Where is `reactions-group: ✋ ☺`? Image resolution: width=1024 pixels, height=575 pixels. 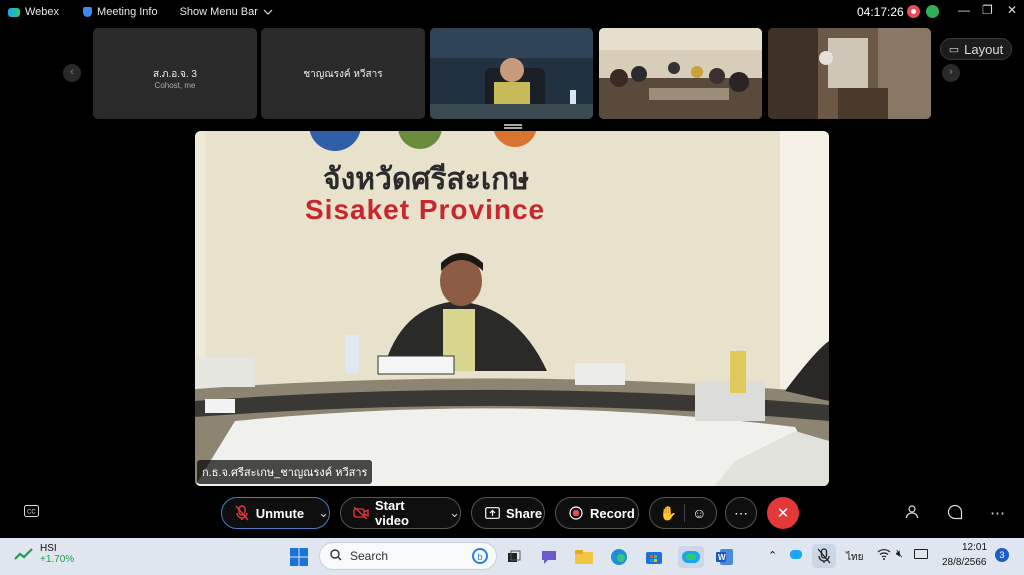
reactions-group: ✋ ☺ is located at coordinates (683, 513).